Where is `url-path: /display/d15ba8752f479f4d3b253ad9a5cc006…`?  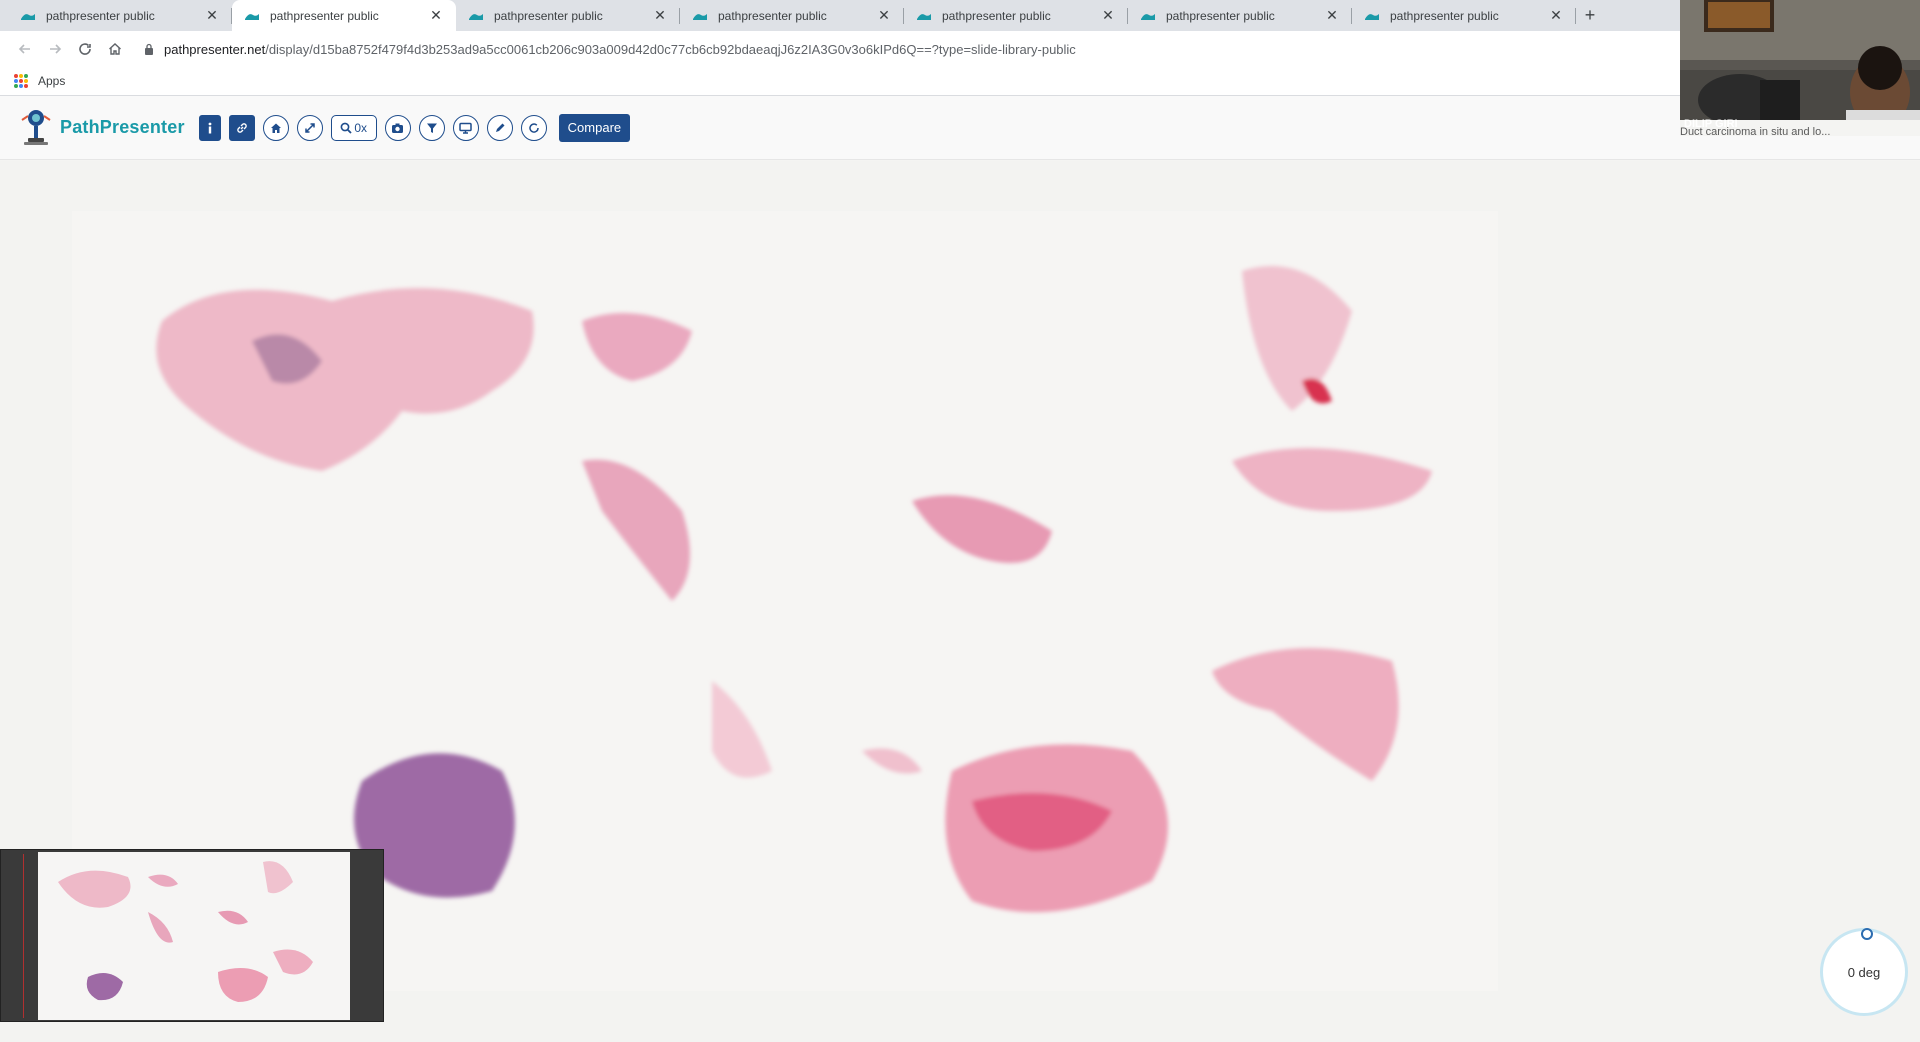
url-path: /display/d15ba8752f479f4d3b253ad9a5cc006… is located at coordinates (670, 49).